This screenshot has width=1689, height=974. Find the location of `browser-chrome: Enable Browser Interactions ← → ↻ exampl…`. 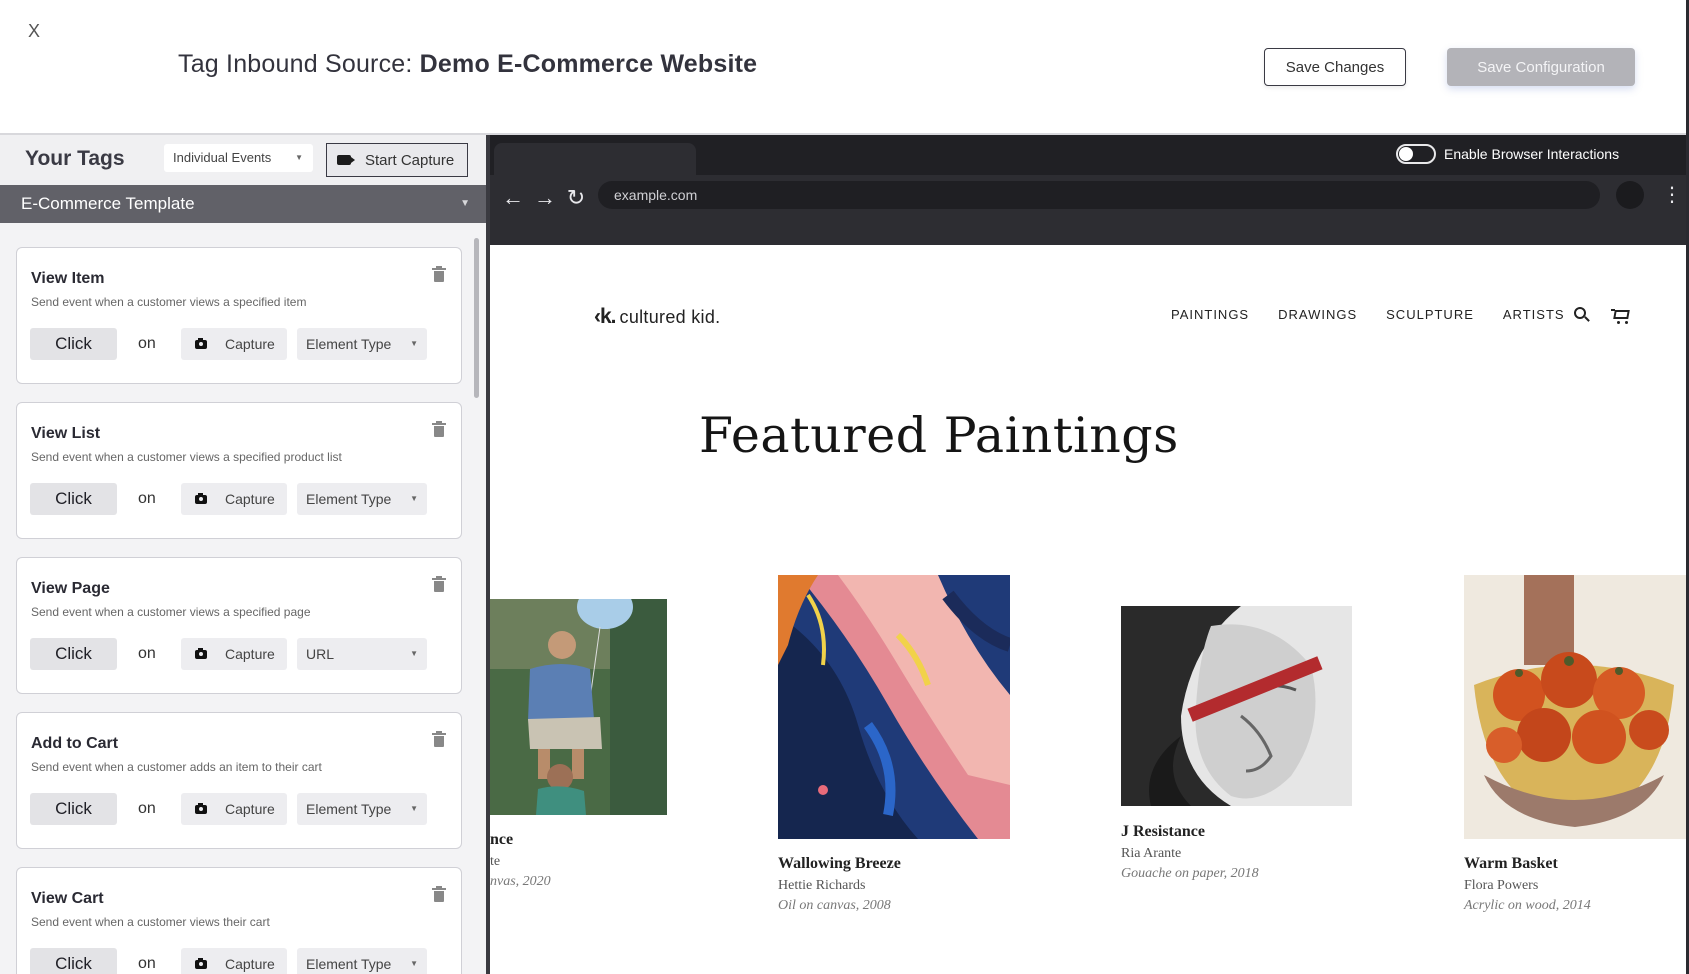

browser-chrome: Enable Browser Interactions ← → ↻ exampl… is located at coordinates (1088, 190).